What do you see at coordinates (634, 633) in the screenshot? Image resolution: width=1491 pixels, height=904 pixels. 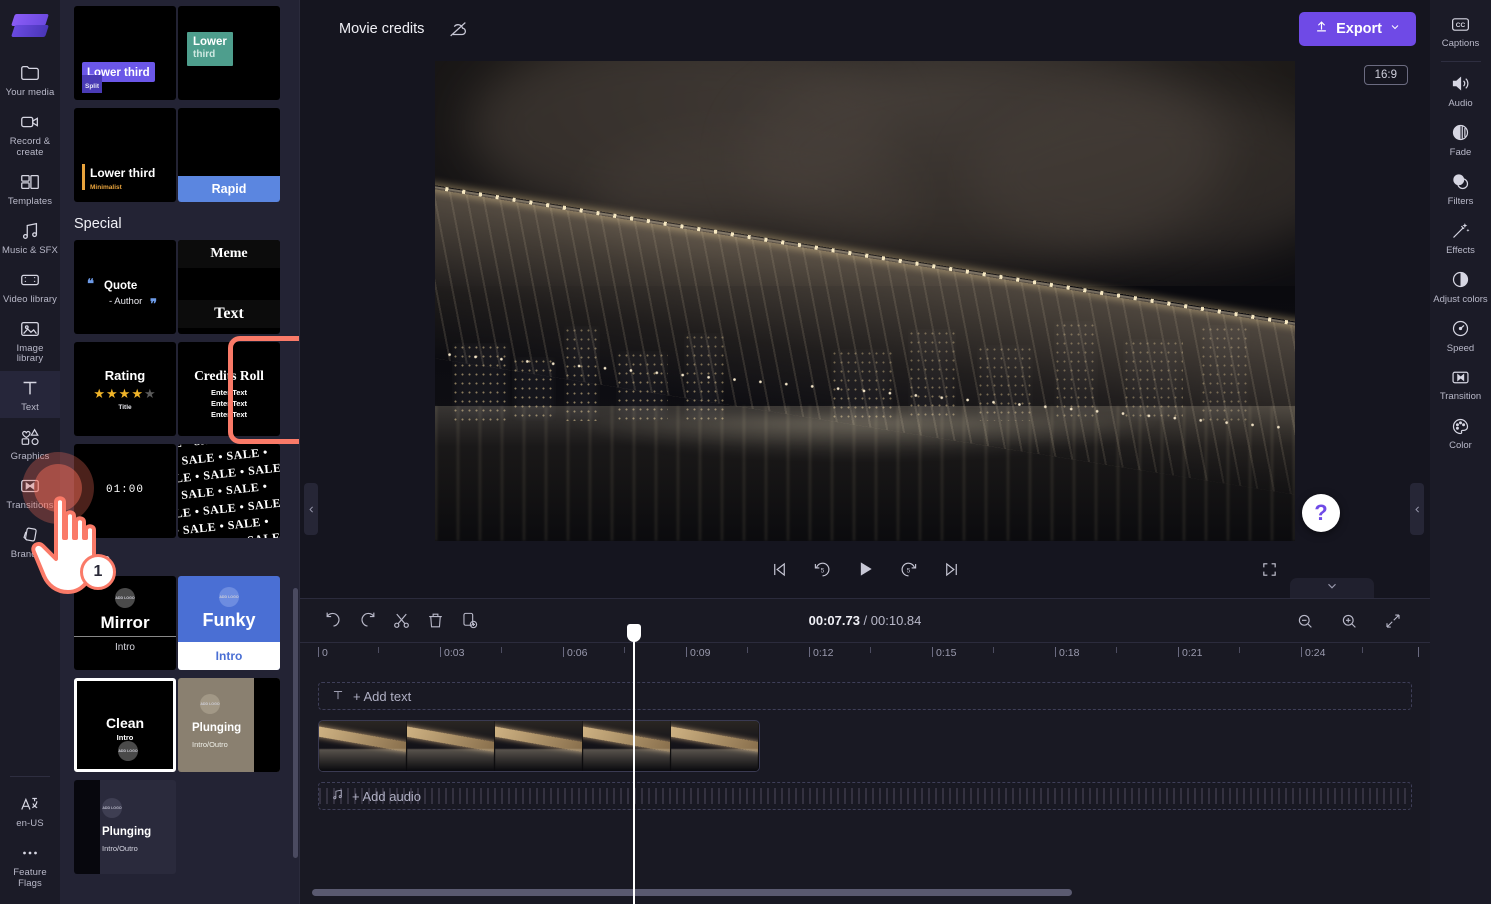 I see `playhead-handle` at bounding box center [634, 633].